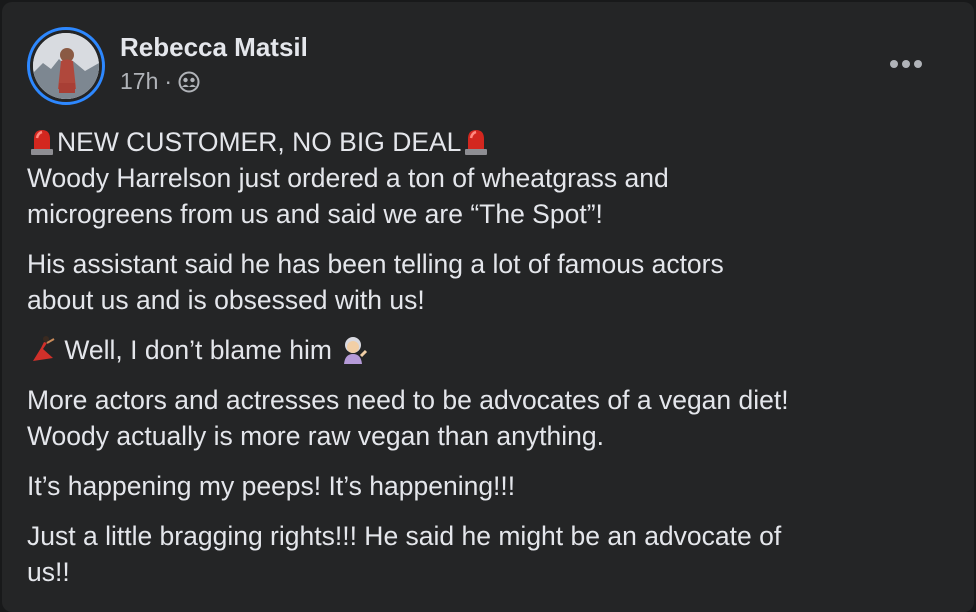 The width and height of the screenshot is (976, 612). Describe the element at coordinates (226, 300) in the screenshot. I see `text-line-content: about us and is obsessed with us!` at that location.